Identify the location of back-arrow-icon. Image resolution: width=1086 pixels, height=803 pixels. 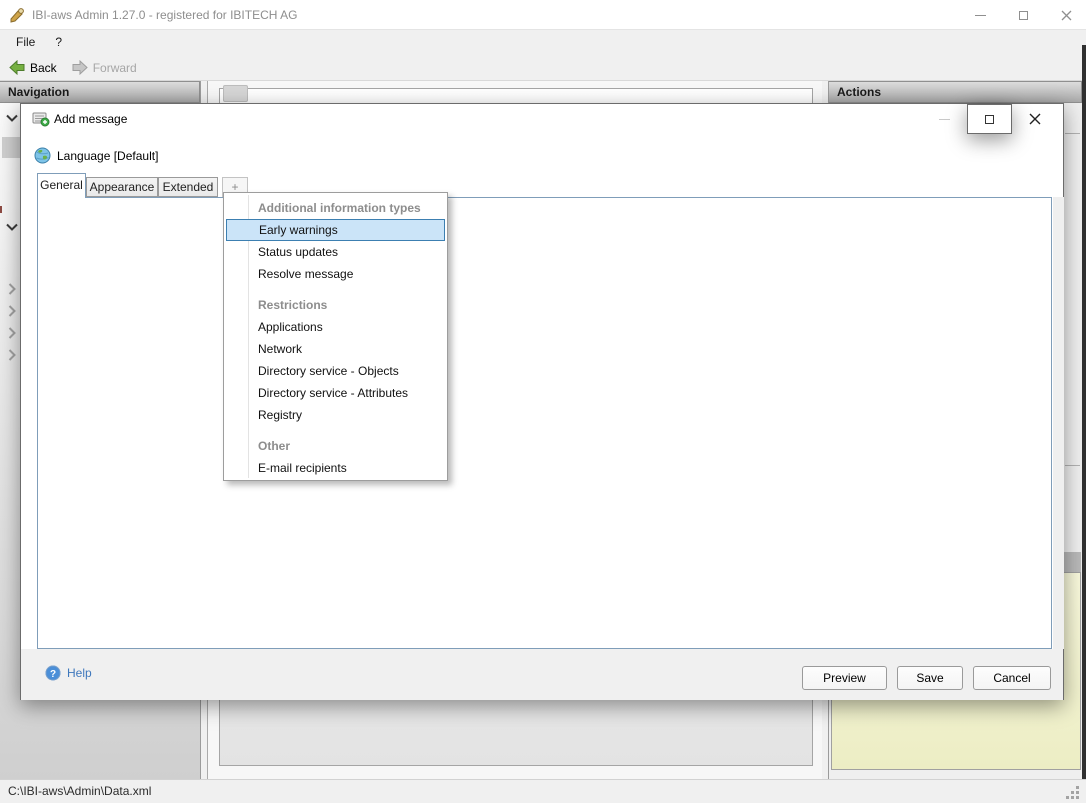
(17, 67).